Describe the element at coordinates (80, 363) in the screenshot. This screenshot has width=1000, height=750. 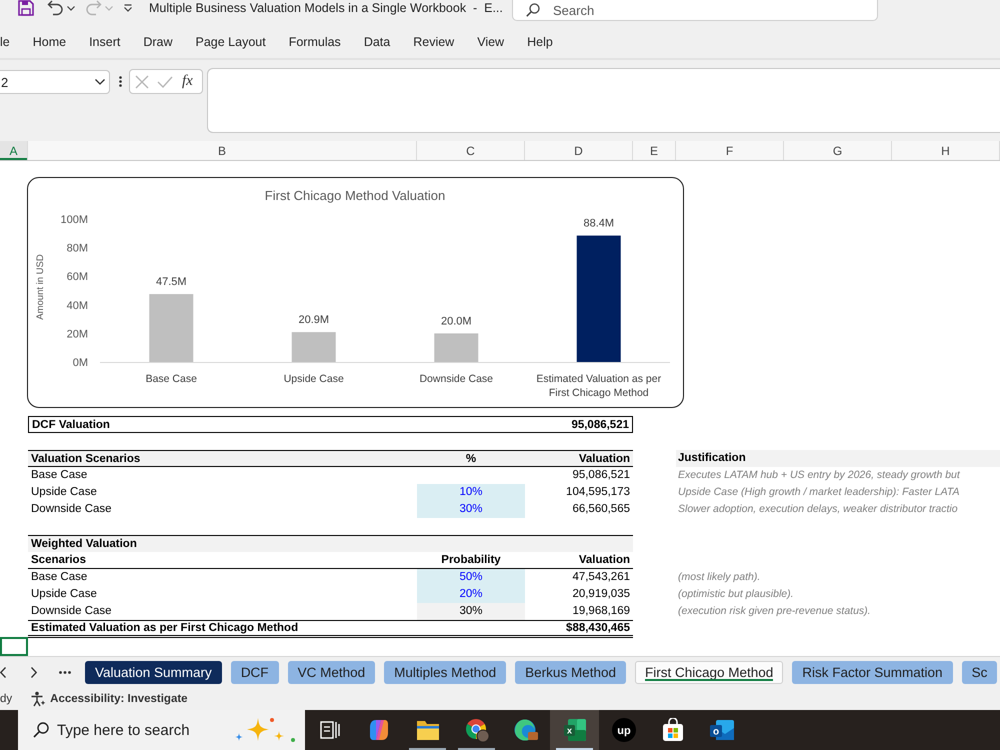
I see `axis-tick-label: 0M` at that location.